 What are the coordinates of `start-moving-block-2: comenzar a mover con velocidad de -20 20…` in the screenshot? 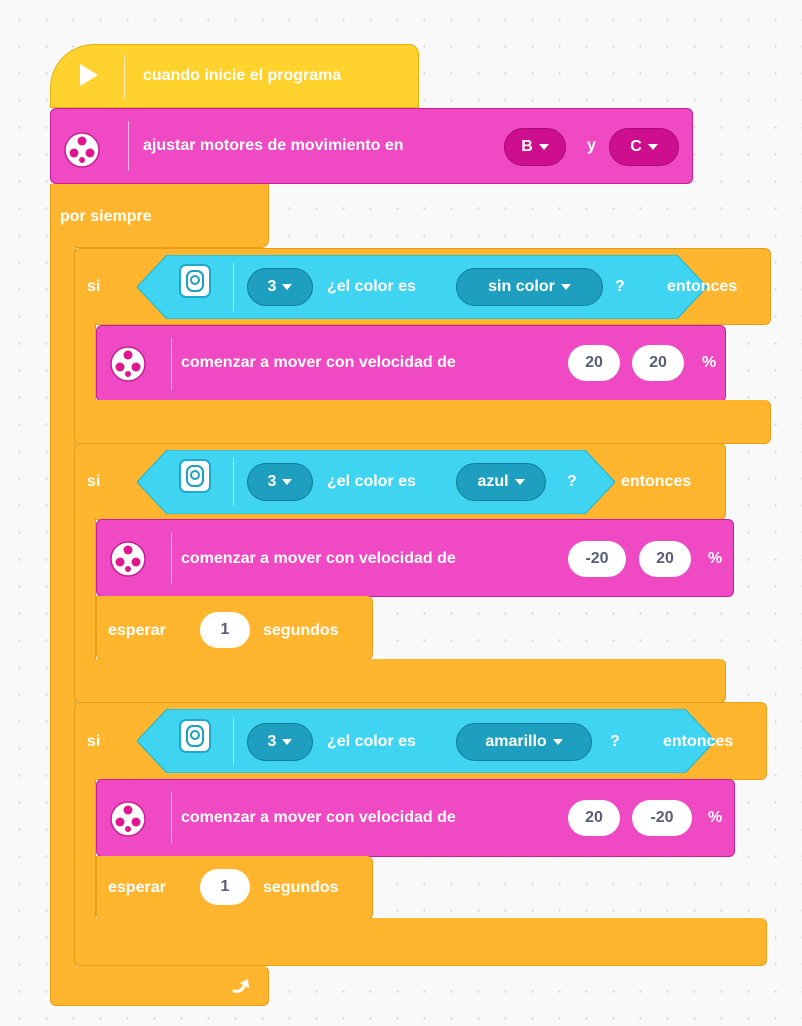 It's located at (415, 558).